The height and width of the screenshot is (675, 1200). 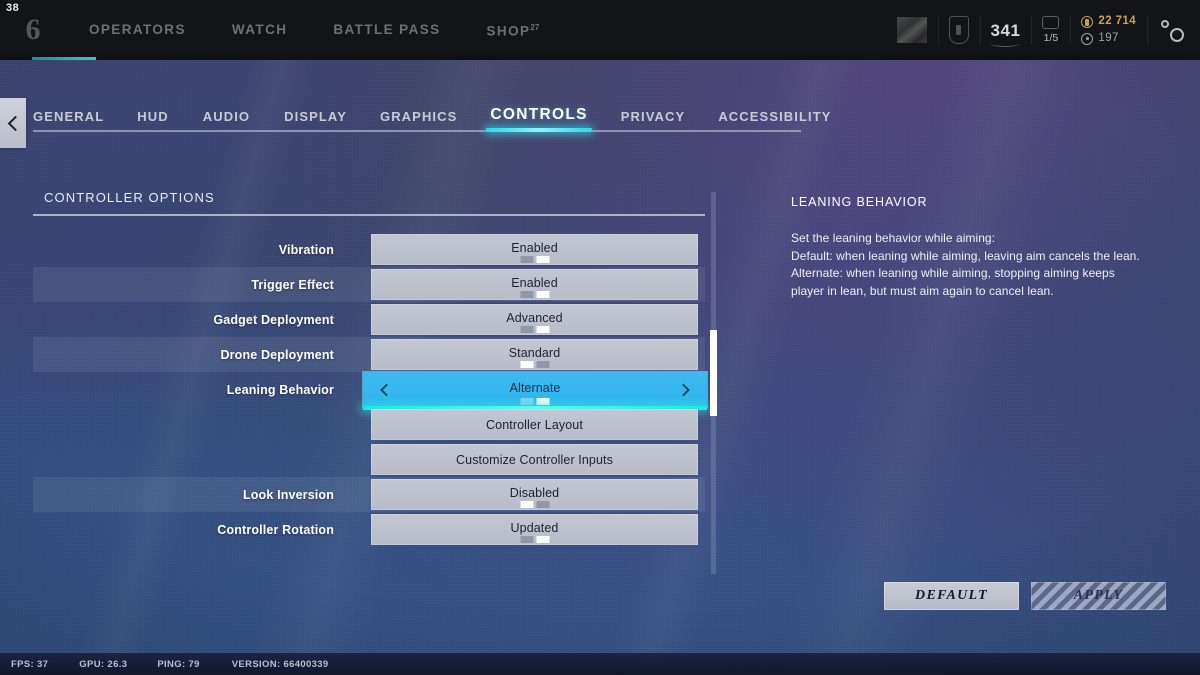 I want to click on apply-button: APPLY, so click(x=1098, y=596).